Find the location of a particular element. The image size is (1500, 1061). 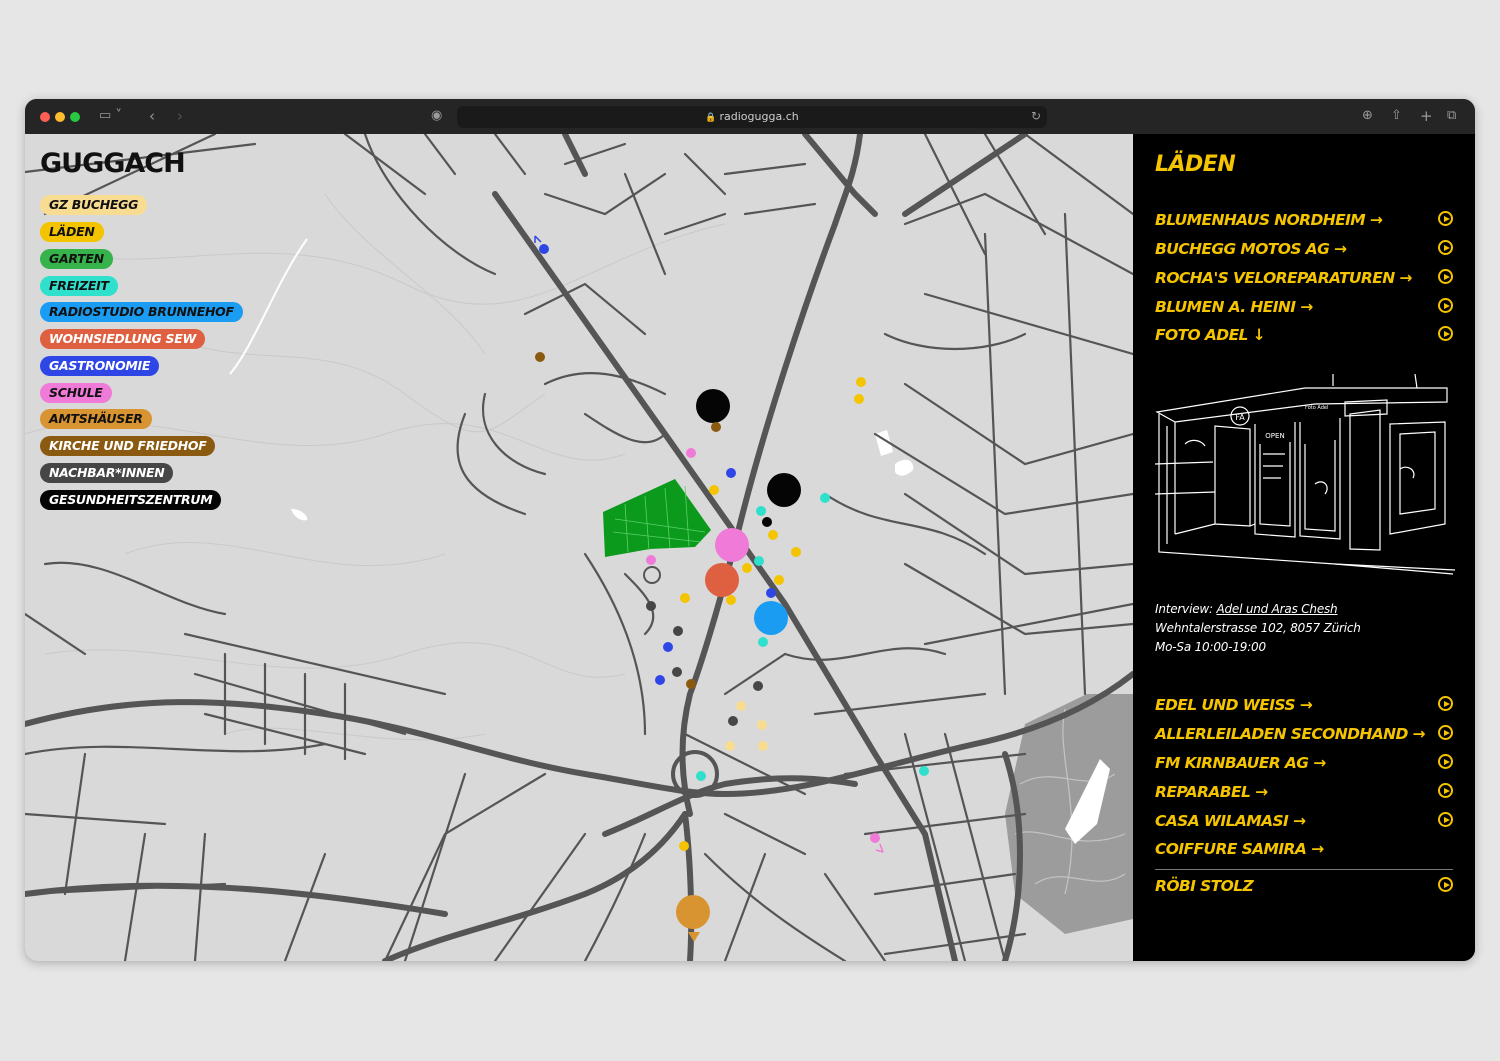

category-label: NACHBAR*INNEN is located at coordinates (107, 472).